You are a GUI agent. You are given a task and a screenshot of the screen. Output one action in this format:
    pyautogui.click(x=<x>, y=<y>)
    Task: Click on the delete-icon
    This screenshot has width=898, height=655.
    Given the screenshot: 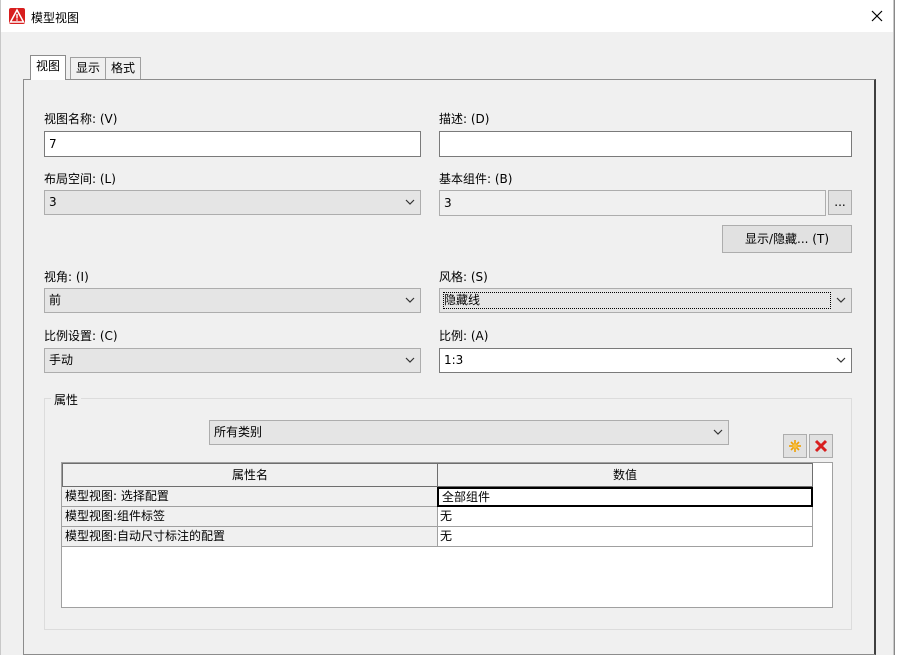 What is the action you would take?
    pyautogui.click(x=821, y=446)
    